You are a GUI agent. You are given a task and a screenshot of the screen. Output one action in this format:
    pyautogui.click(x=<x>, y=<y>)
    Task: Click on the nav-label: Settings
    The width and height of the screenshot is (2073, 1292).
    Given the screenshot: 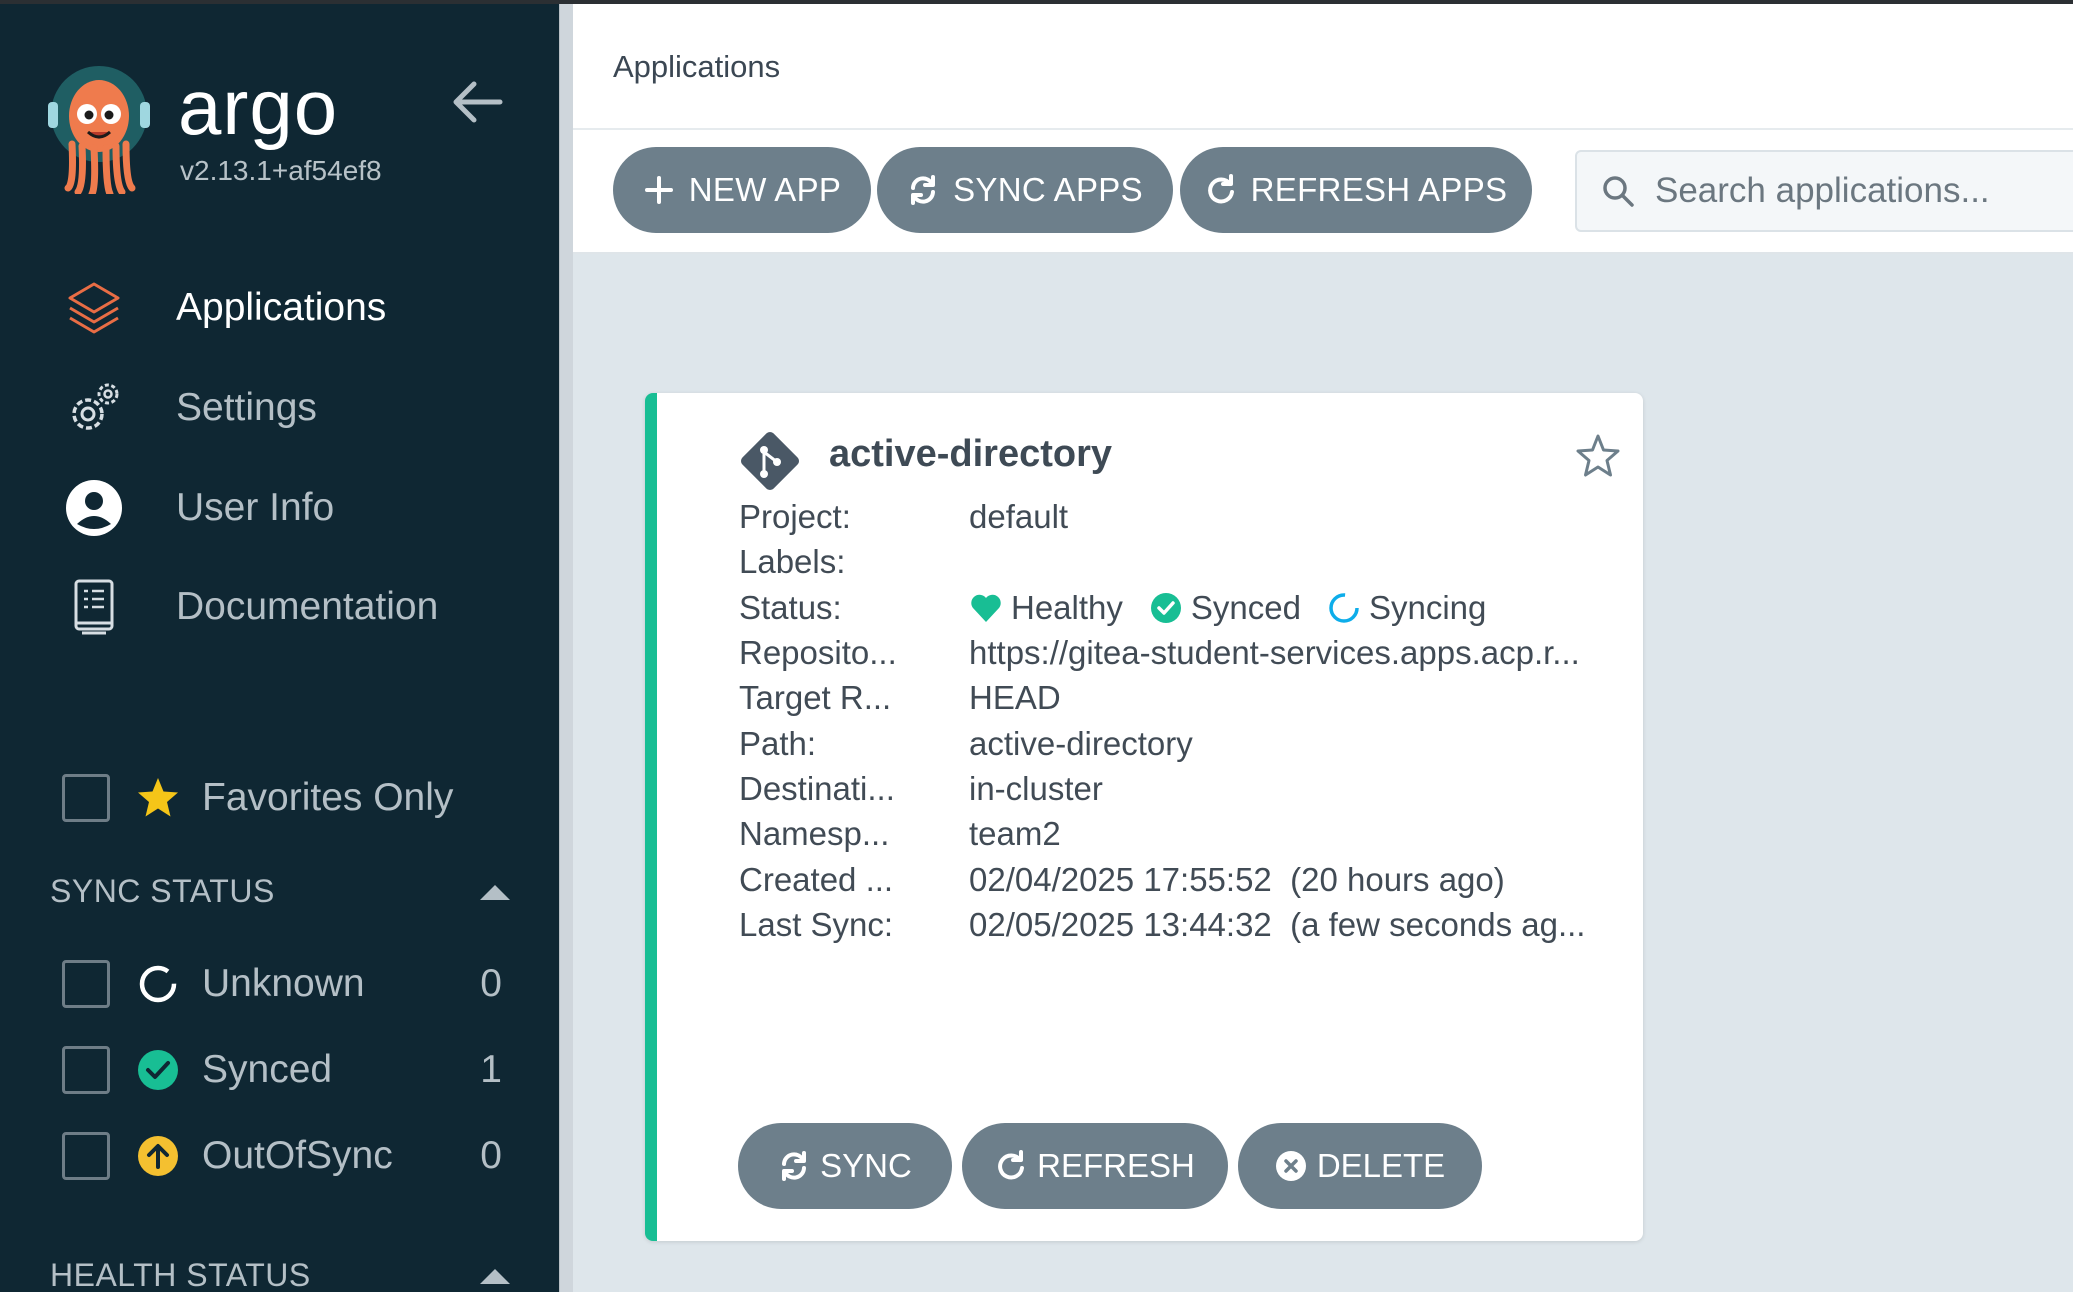 What is the action you would take?
    pyautogui.click(x=246, y=407)
    